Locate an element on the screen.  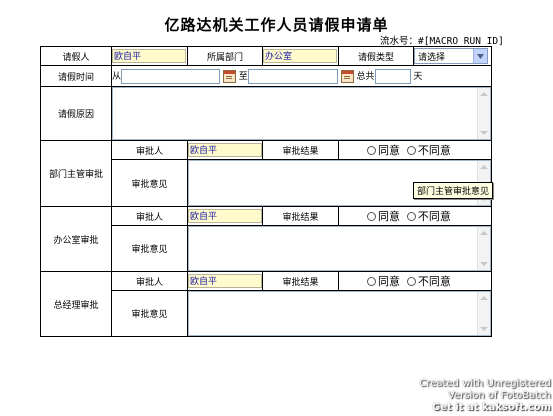
dept-approver-field: 欧自平 is located at coordinates (225, 150).